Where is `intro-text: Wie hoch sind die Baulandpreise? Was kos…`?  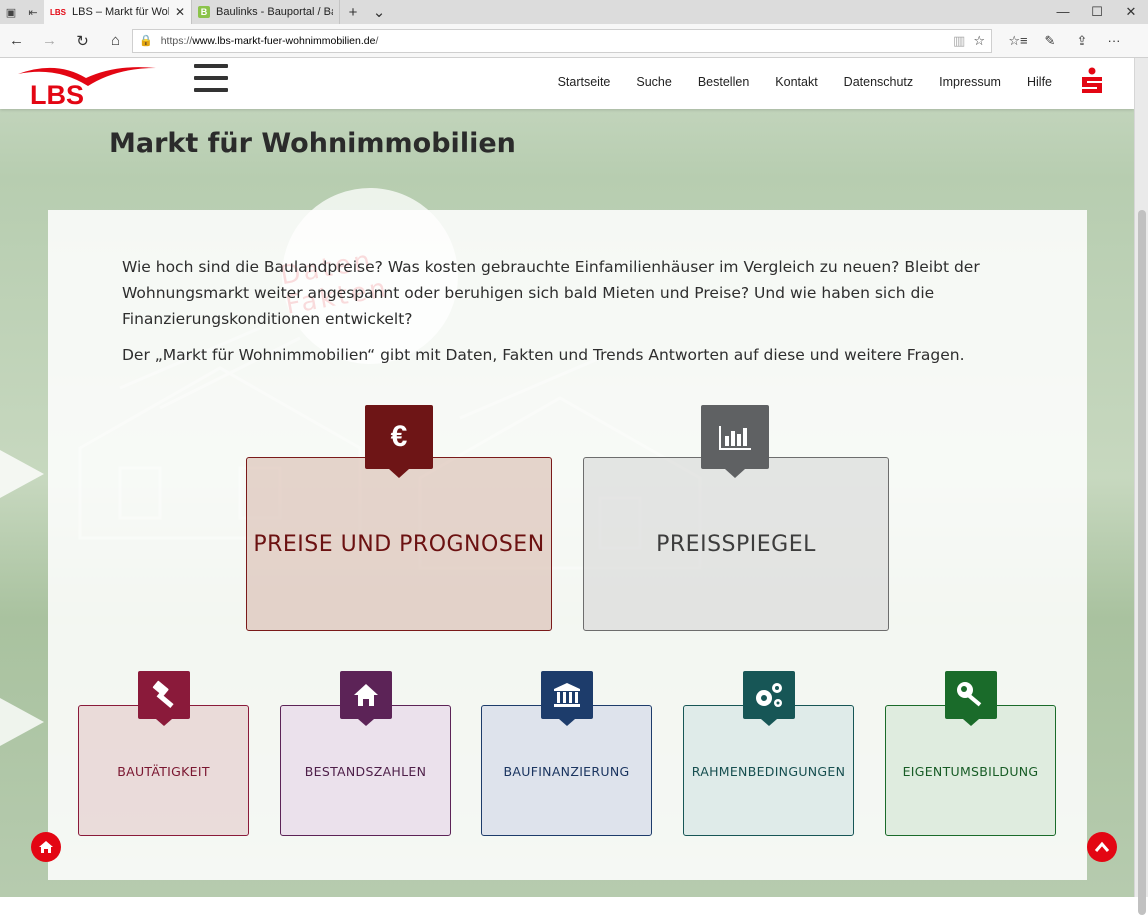
intro-text: Wie hoch sind die Baulandpreise? Was kos… is located at coordinates (552, 316).